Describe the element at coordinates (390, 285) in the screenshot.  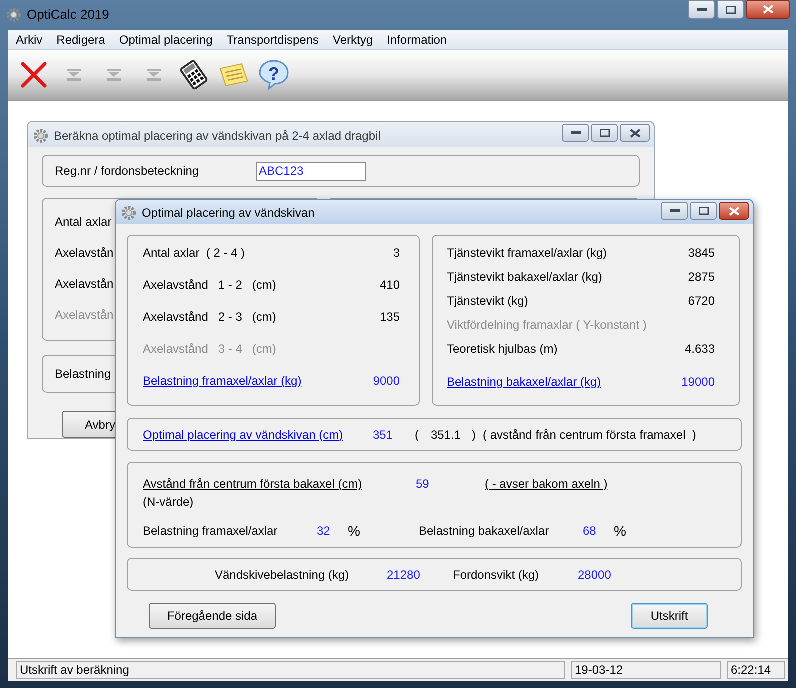
I see `field-value: 410` at that location.